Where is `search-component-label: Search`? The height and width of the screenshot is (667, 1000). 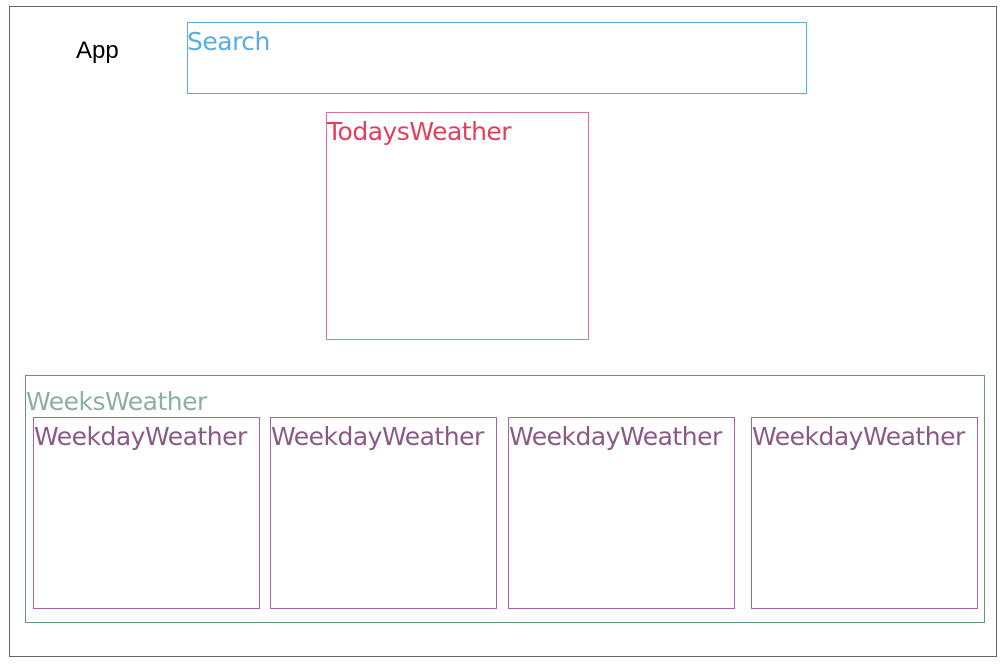 search-component-label: Search is located at coordinates (228, 41).